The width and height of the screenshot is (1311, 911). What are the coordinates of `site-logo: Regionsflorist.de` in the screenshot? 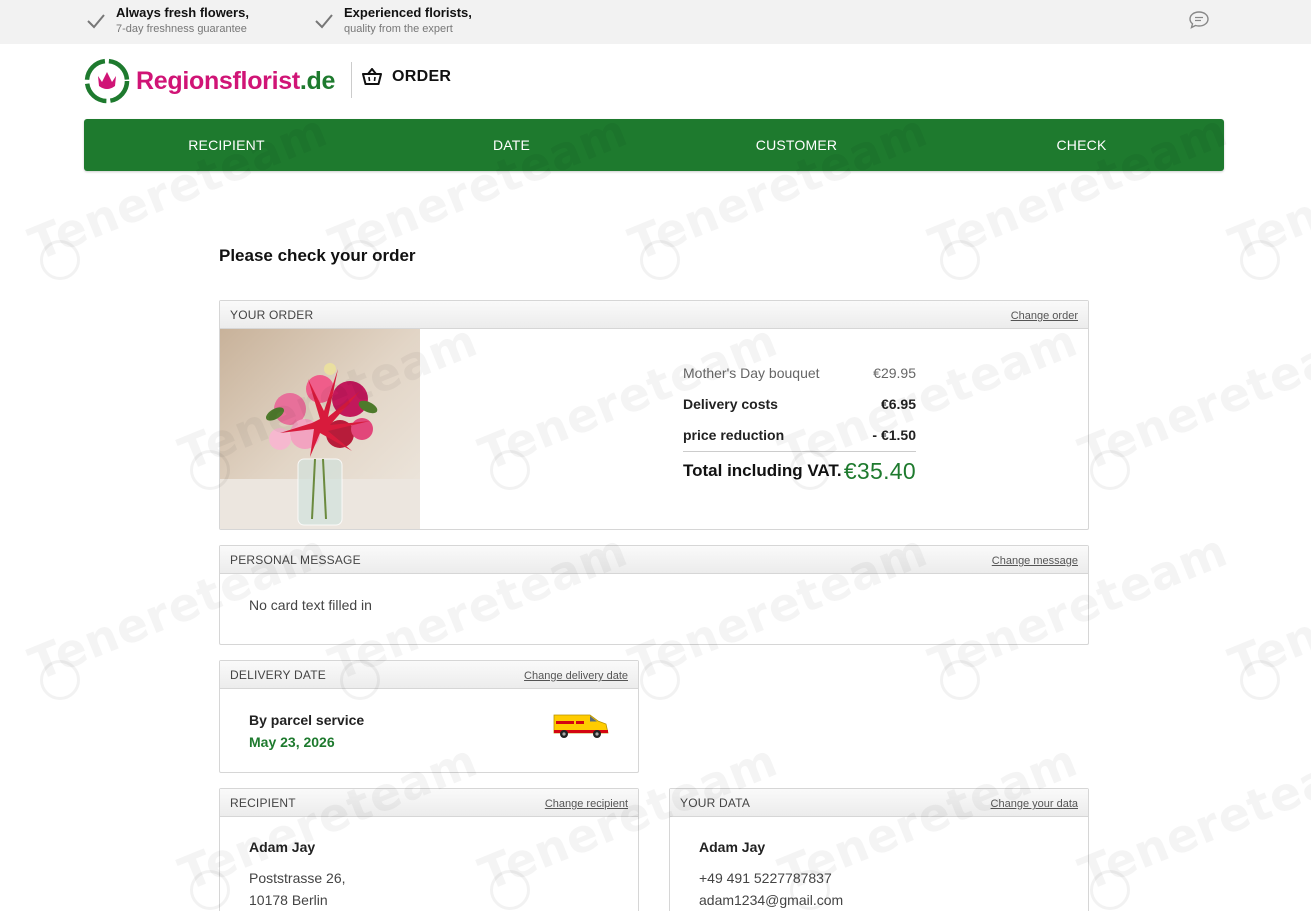 It's located at (209, 81).